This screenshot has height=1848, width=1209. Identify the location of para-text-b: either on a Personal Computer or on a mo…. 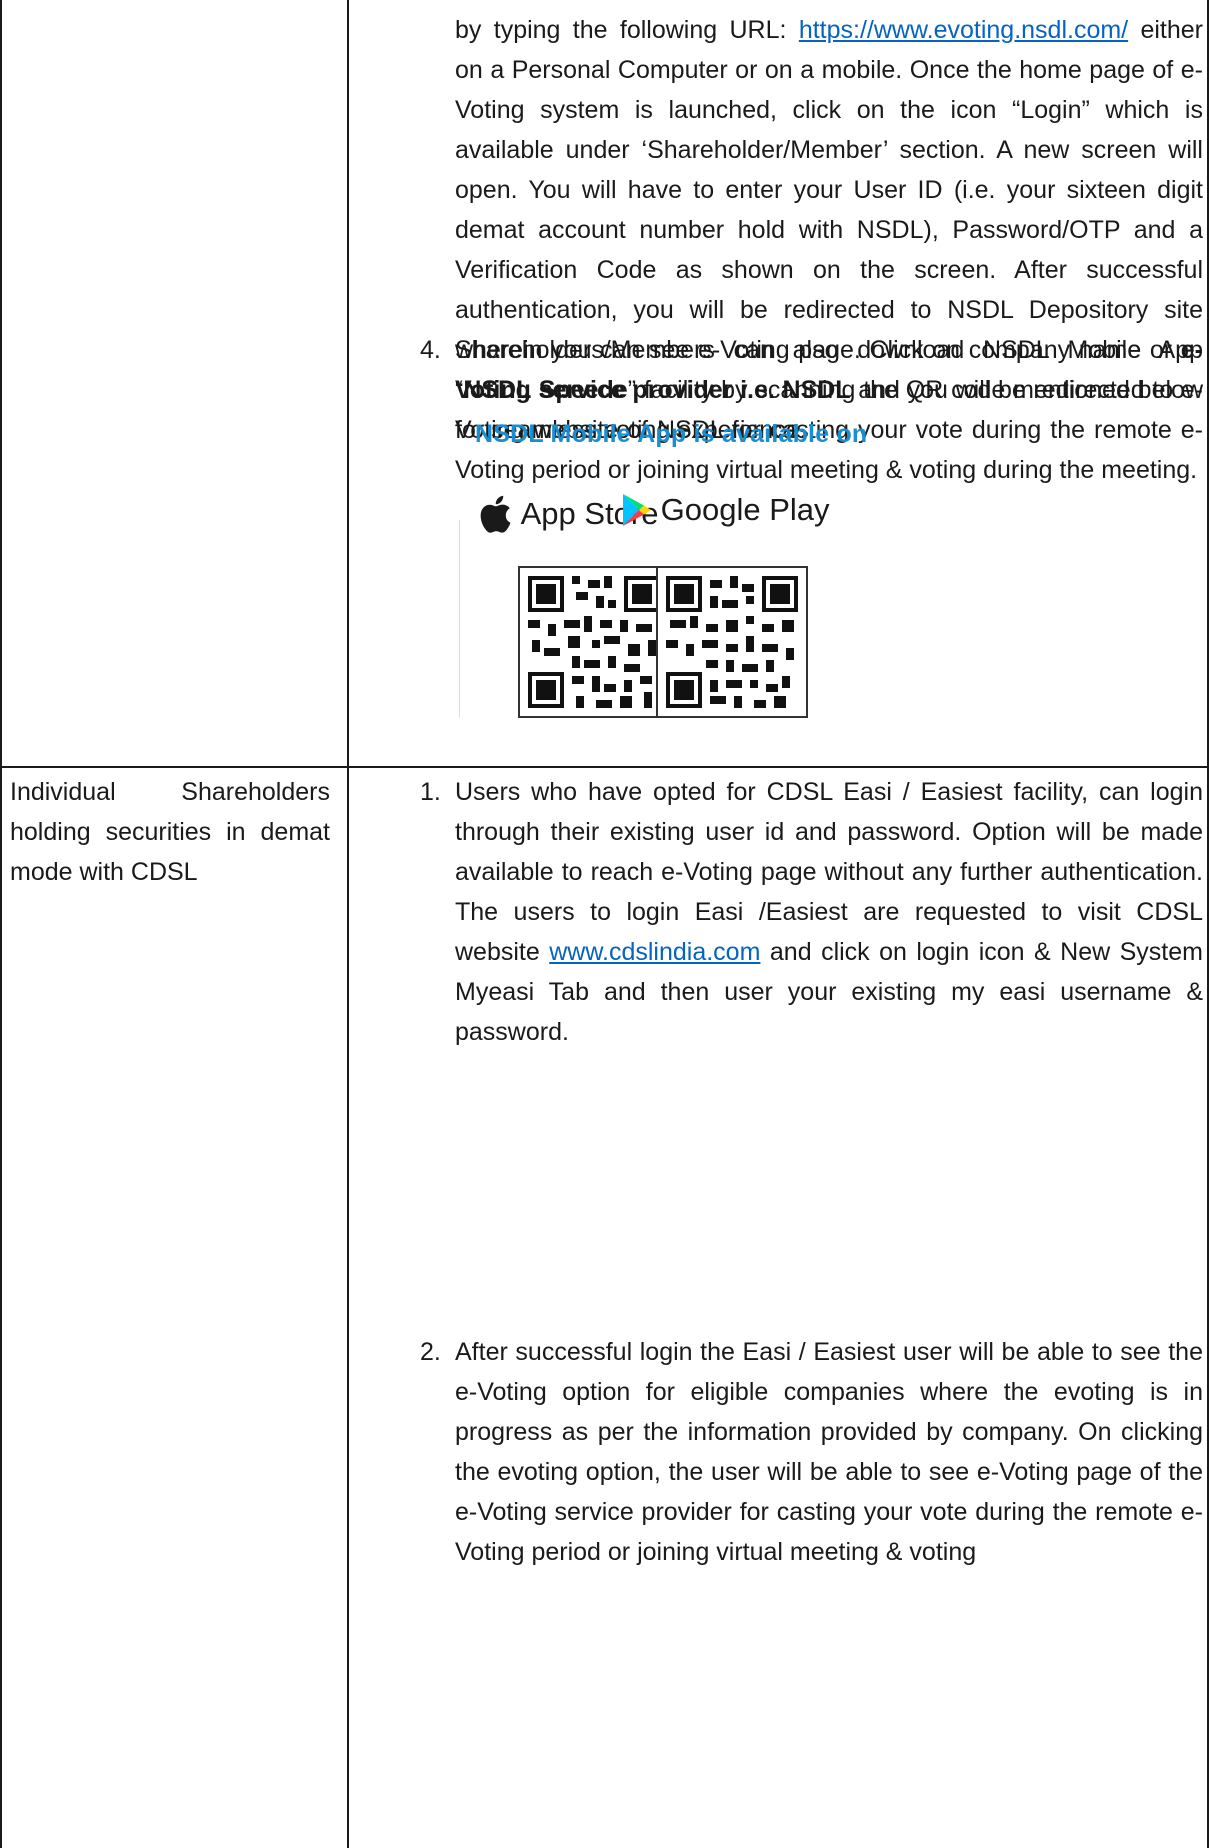
(829, 190).